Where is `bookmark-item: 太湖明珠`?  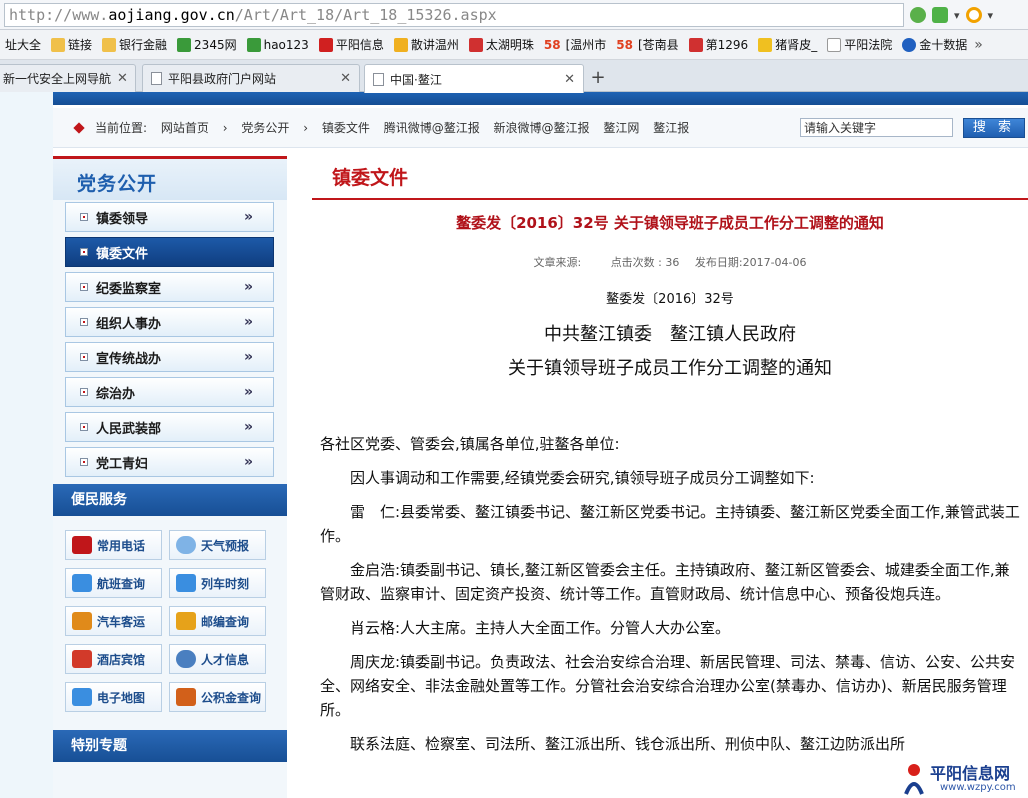 bookmark-item: 太湖明珠 is located at coordinates (501, 44).